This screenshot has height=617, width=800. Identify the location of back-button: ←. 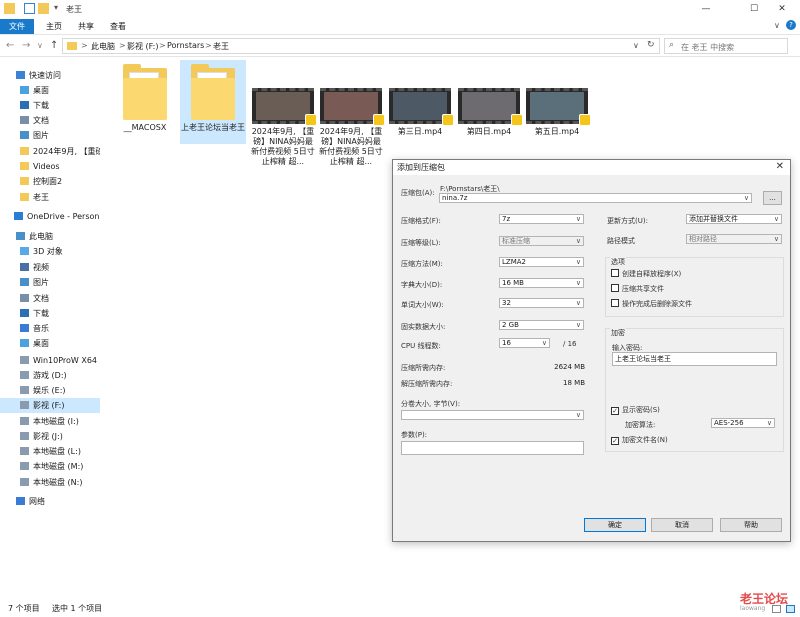
(10, 45).